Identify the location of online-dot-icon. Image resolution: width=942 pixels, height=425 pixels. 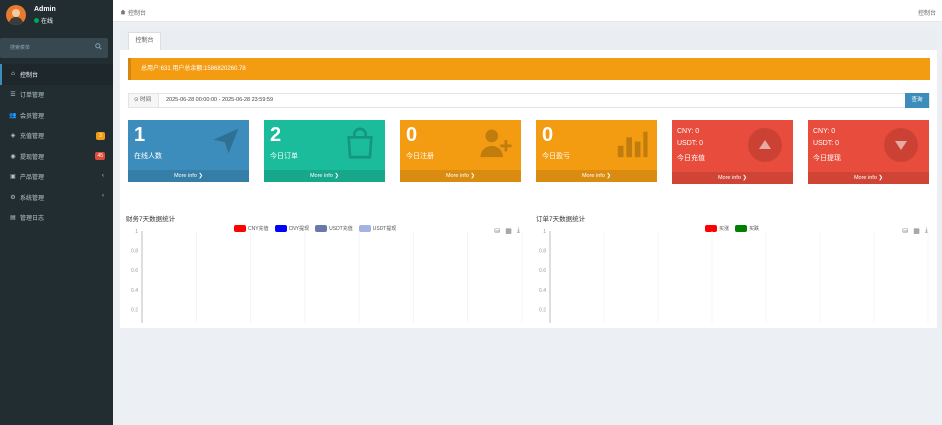
(36, 20).